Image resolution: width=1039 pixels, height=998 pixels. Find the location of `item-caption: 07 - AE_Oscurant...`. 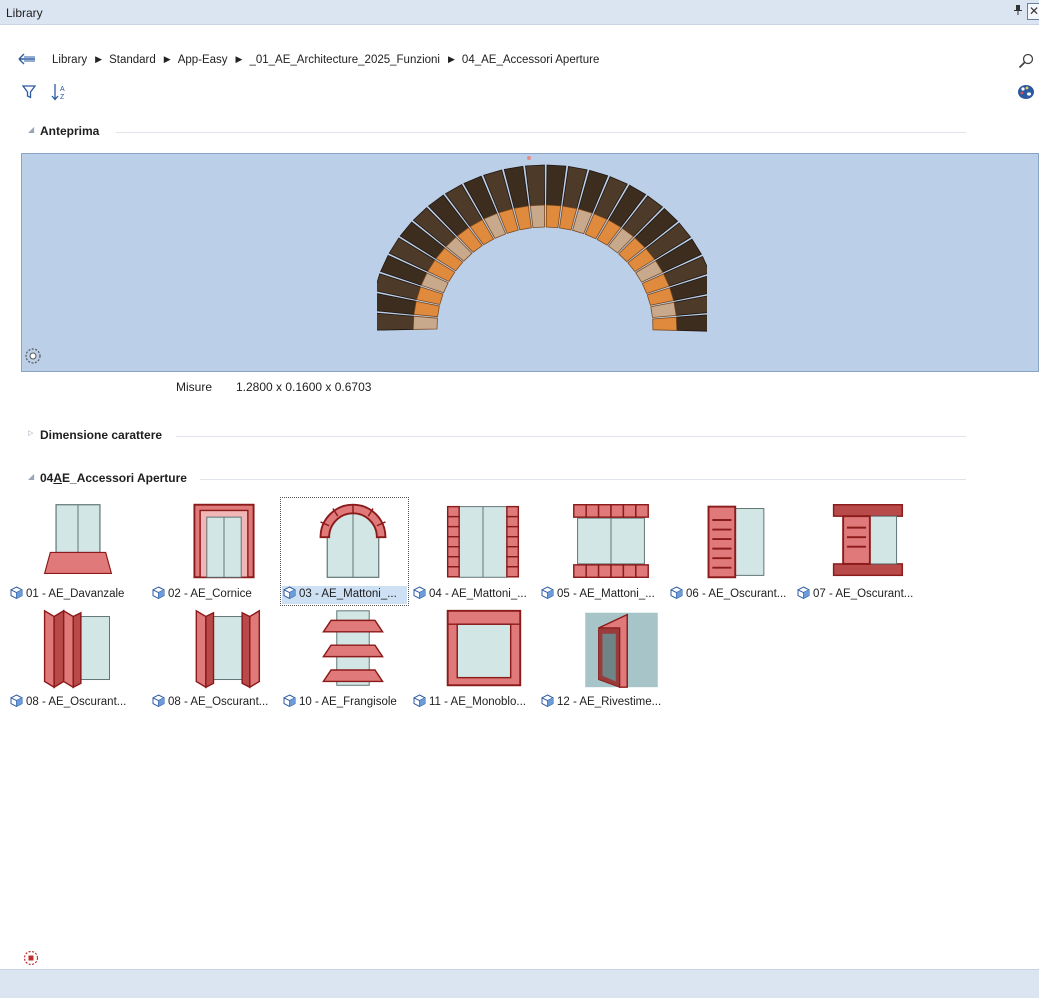

item-caption: 07 - AE_Oscurant... is located at coordinates (855, 594).